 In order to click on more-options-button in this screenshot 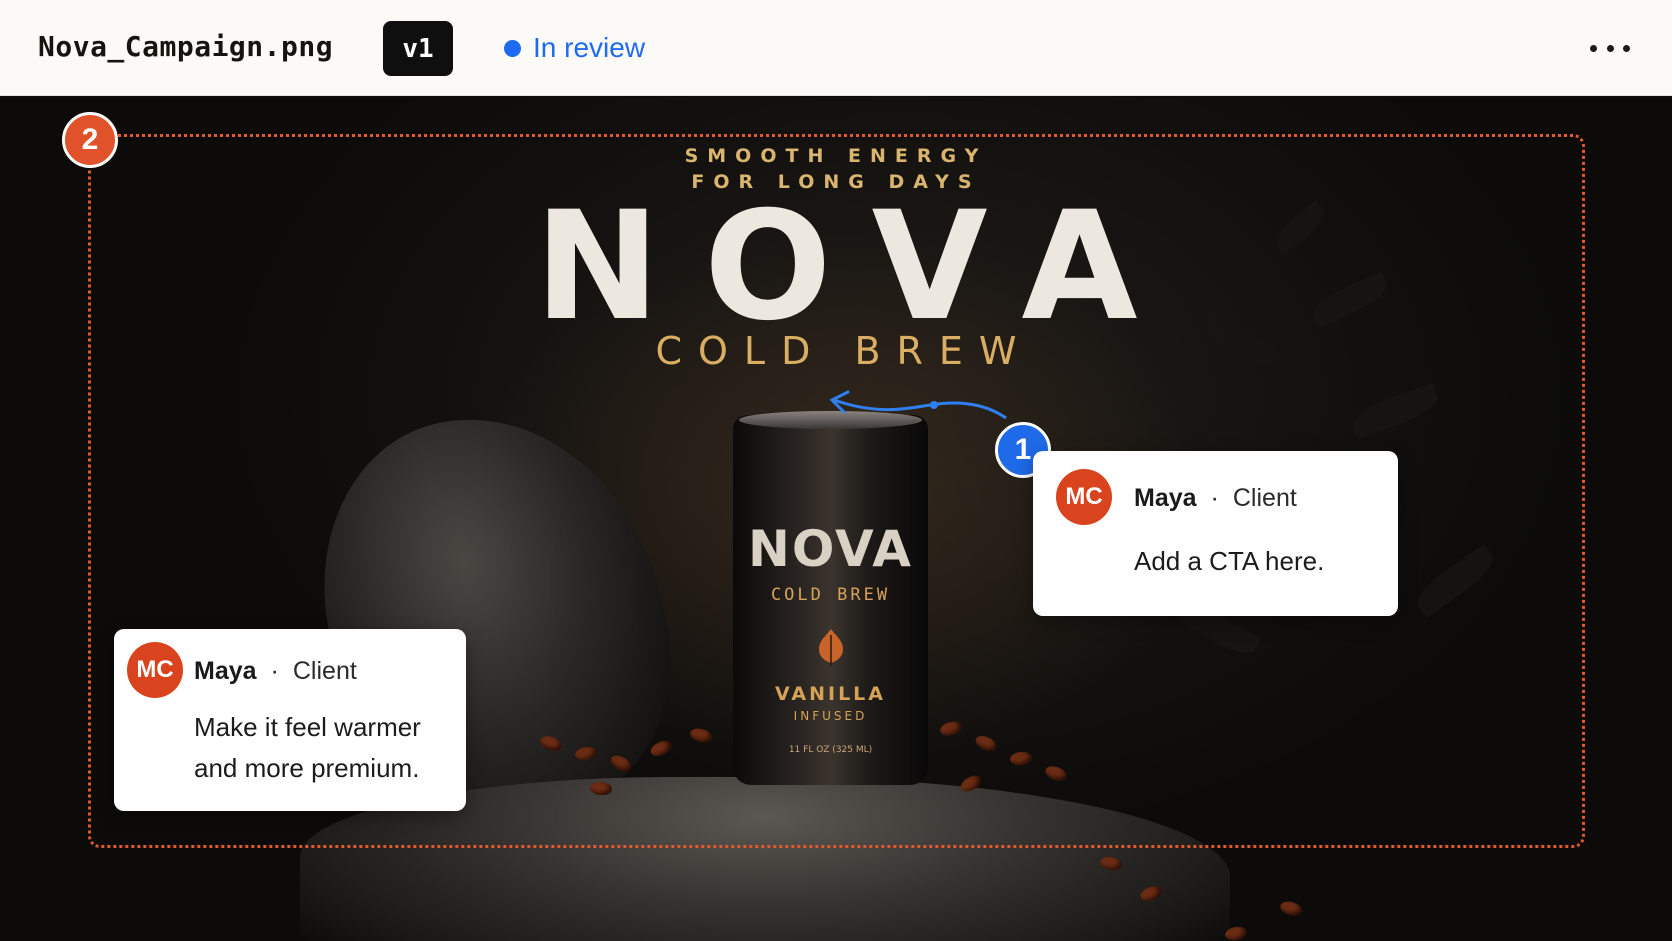, I will do `click(1610, 48)`.